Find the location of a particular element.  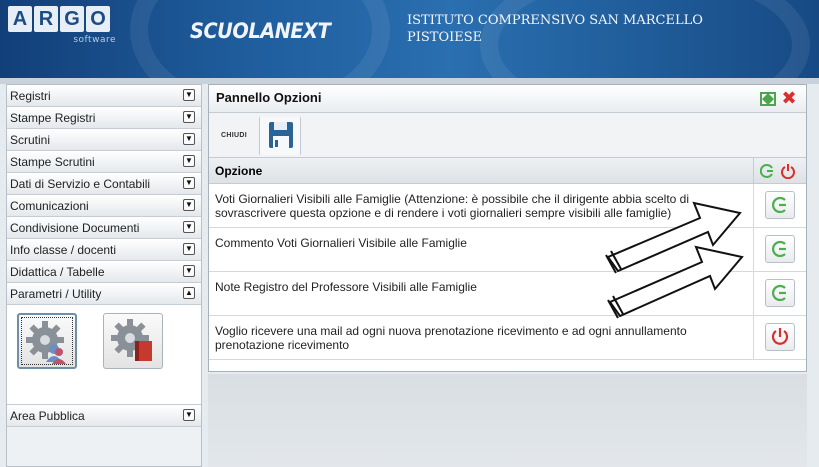

sidebar-item-label: Dati di Servizio e Contabili is located at coordinates (80, 184).